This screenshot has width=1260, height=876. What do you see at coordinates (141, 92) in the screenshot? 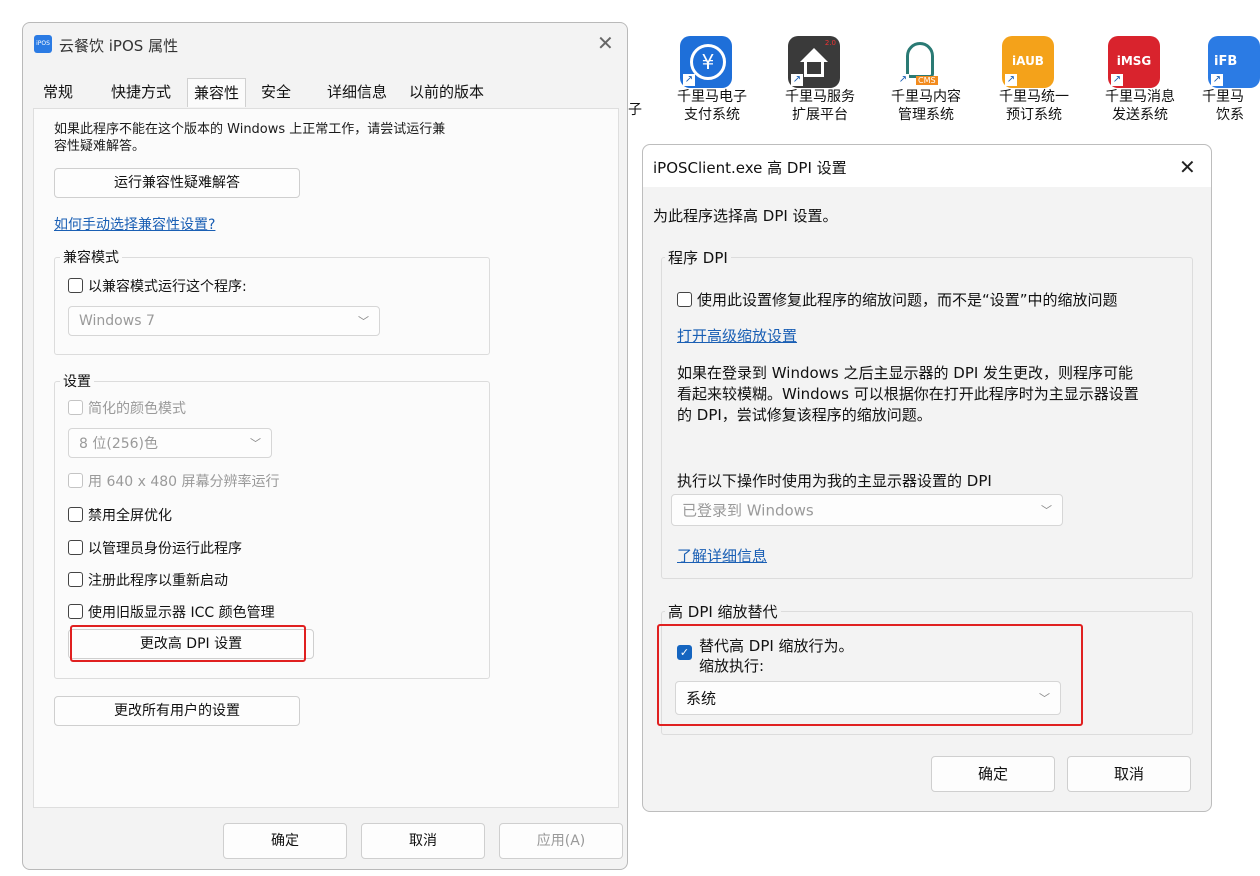
I see `tab-shortcut: 快捷方式` at bounding box center [141, 92].